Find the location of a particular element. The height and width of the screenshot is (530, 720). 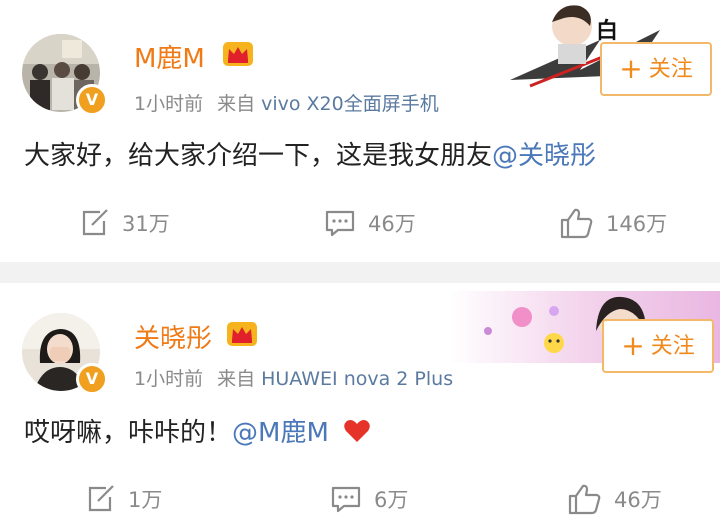

like-count: 46万 is located at coordinates (638, 500).